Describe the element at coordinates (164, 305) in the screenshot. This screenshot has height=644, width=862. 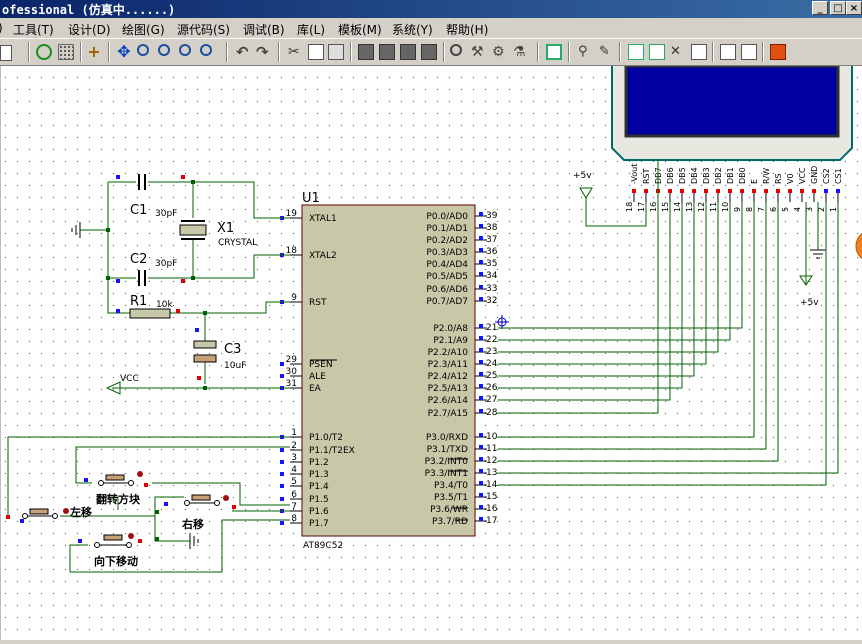
I see `r1-value: 10k` at that location.